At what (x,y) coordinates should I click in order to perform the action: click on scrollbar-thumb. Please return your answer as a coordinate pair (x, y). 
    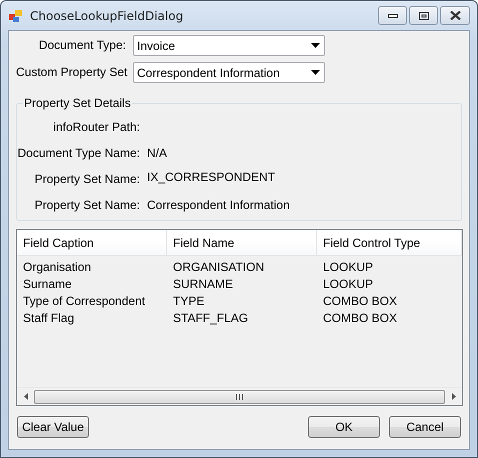
    Looking at the image, I should click on (239, 397).